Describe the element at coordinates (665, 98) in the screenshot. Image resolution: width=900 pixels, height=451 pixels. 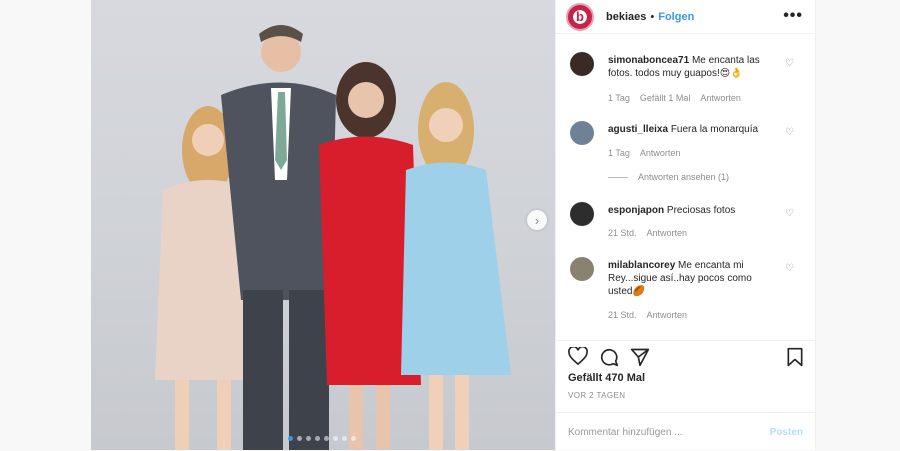
I see `comment-likes: Gefällt 1 Mal` at that location.